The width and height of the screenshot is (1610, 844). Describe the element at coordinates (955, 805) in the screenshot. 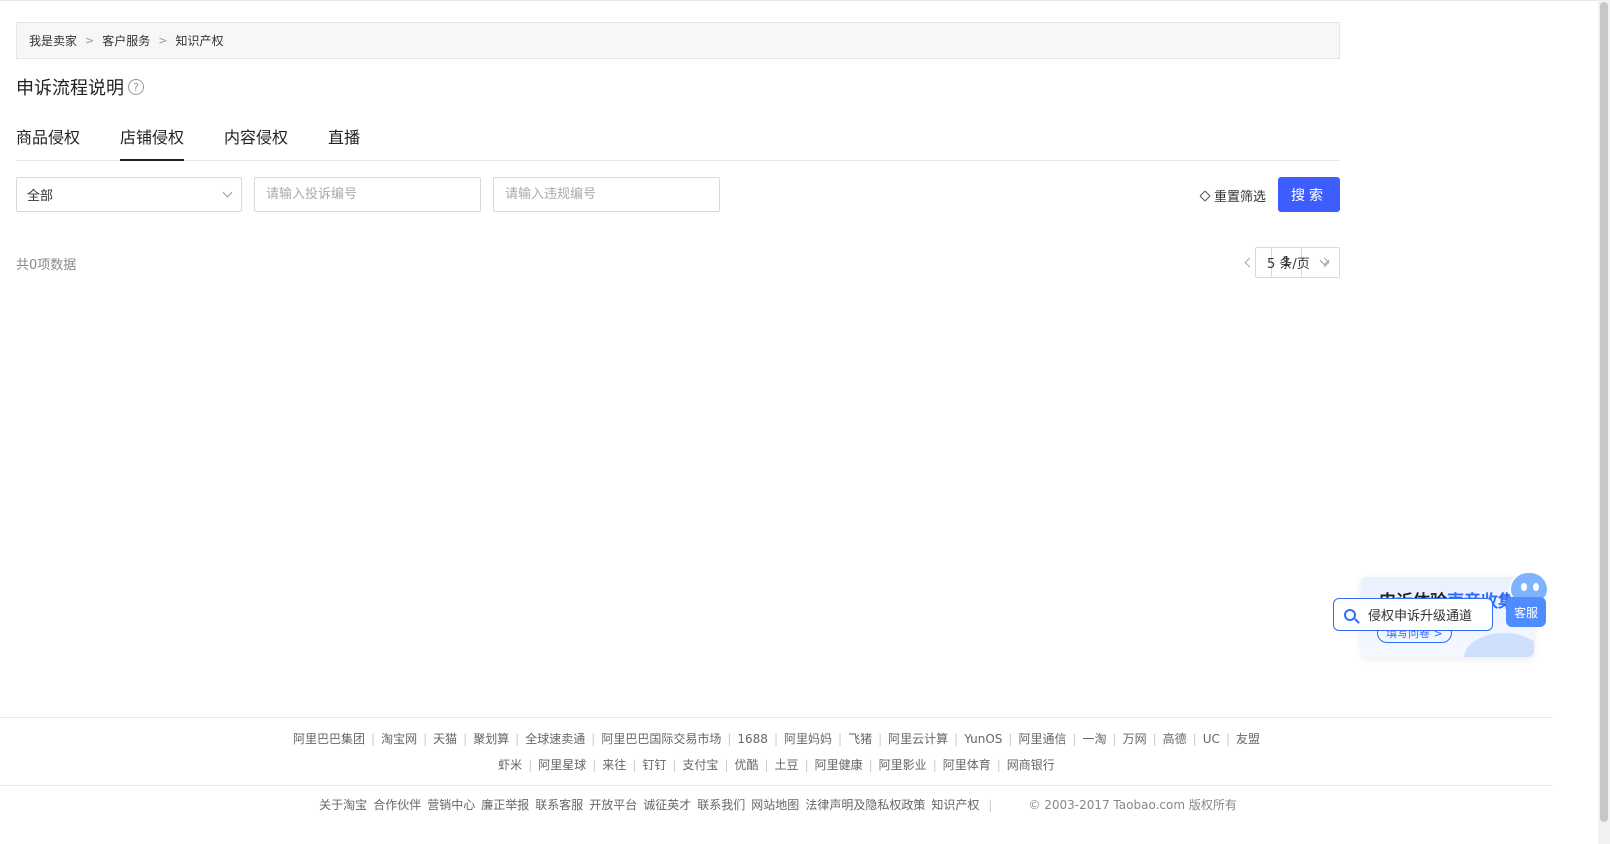

I see `footer-link: 知识产权` at that location.